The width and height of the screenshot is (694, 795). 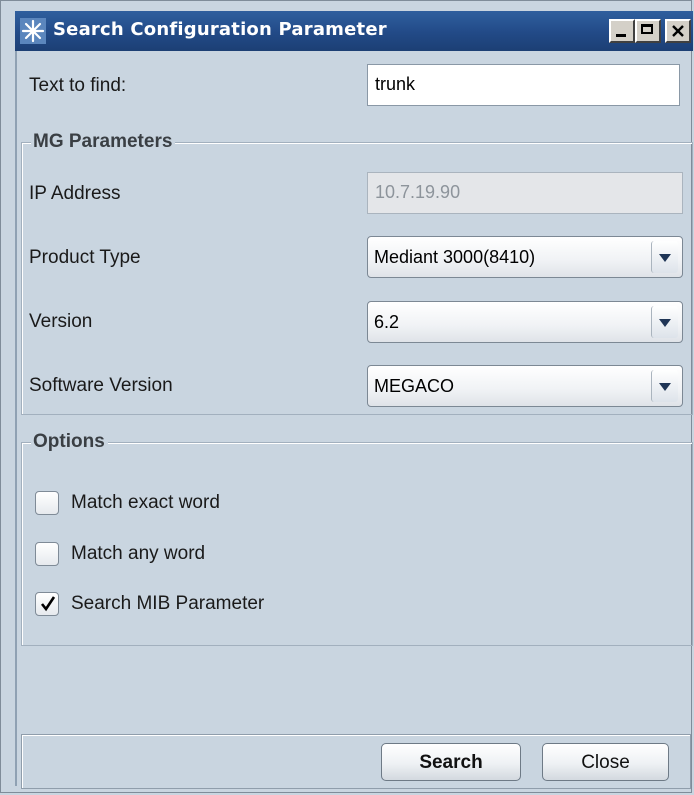 I want to click on match-exact-word-checkbox, so click(x=47, y=503).